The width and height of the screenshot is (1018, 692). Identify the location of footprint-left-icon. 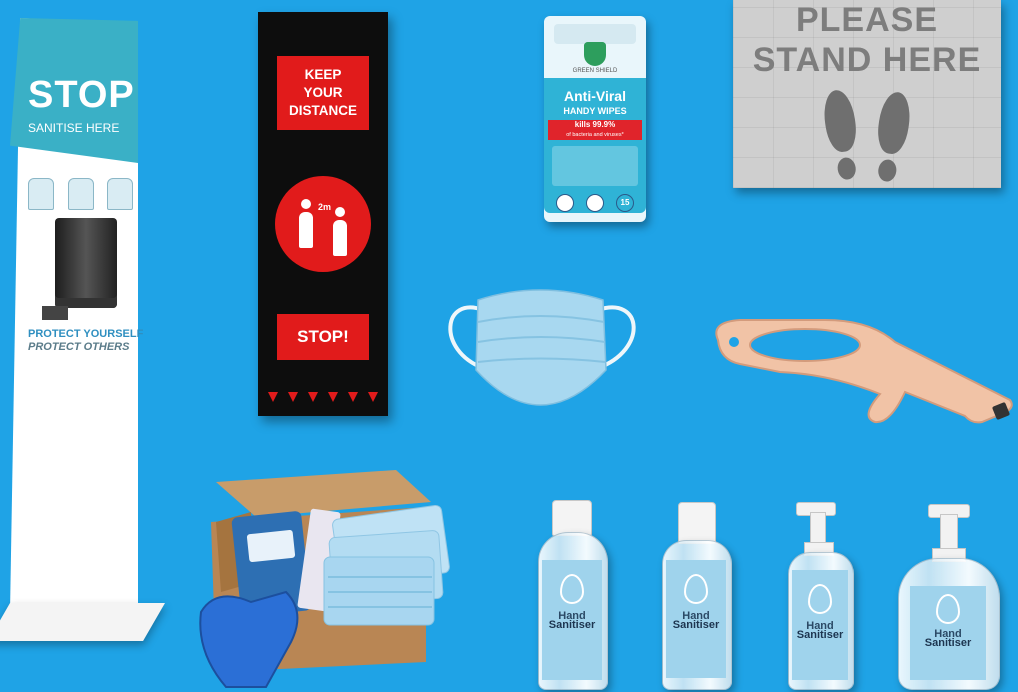
(840, 121).